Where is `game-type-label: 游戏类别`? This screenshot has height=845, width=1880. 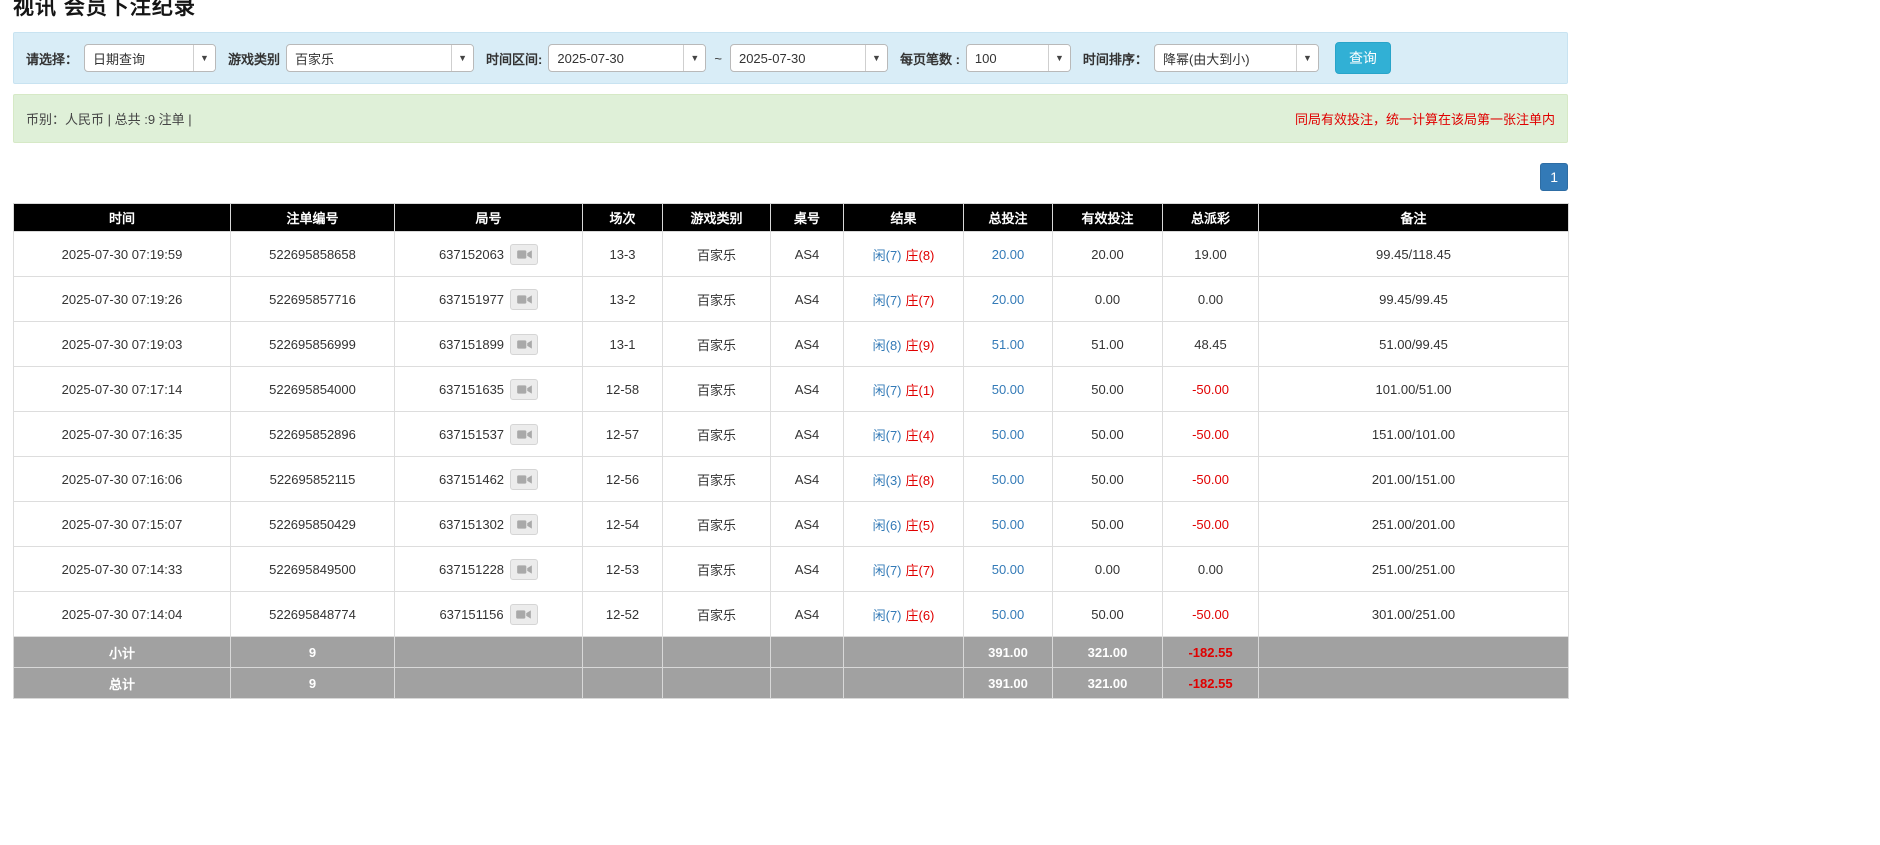
game-type-label: 游戏类别 is located at coordinates (254, 59).